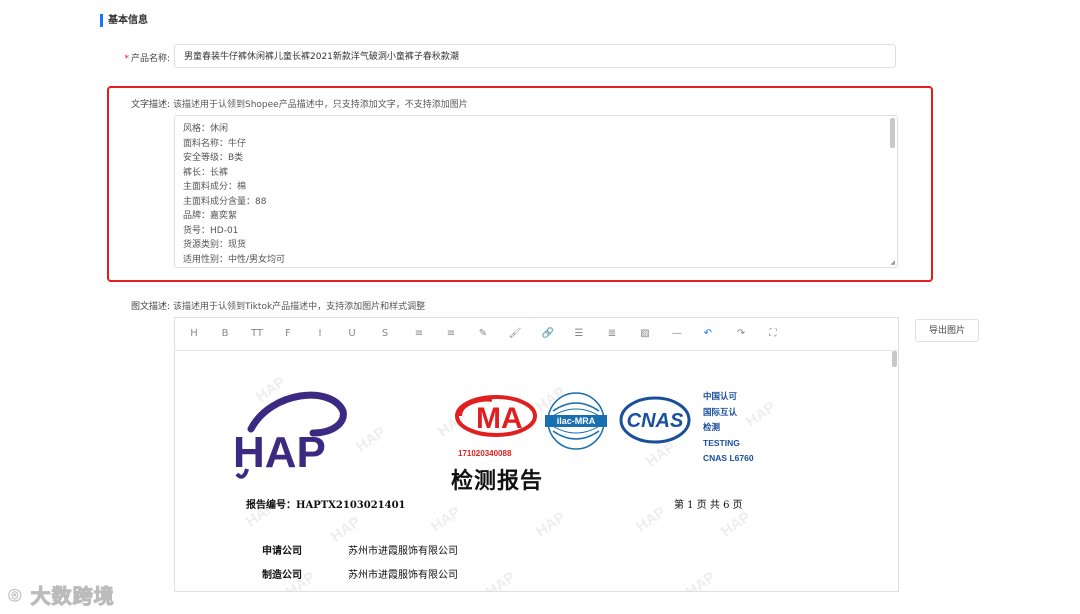  Describe the element at coordinates (579, 334) in the screenshot. I see `list-icon: ☰` at that location.